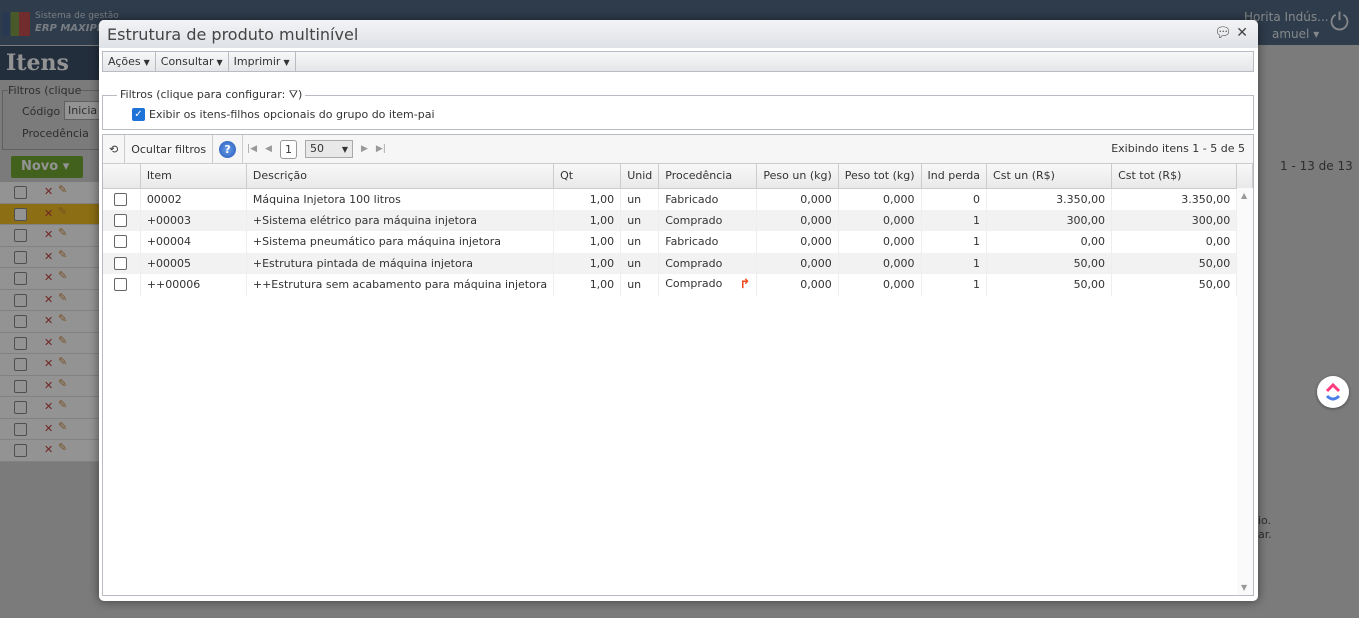  I want to click on scroll-down-icon: ▼, so click(1244, 587).